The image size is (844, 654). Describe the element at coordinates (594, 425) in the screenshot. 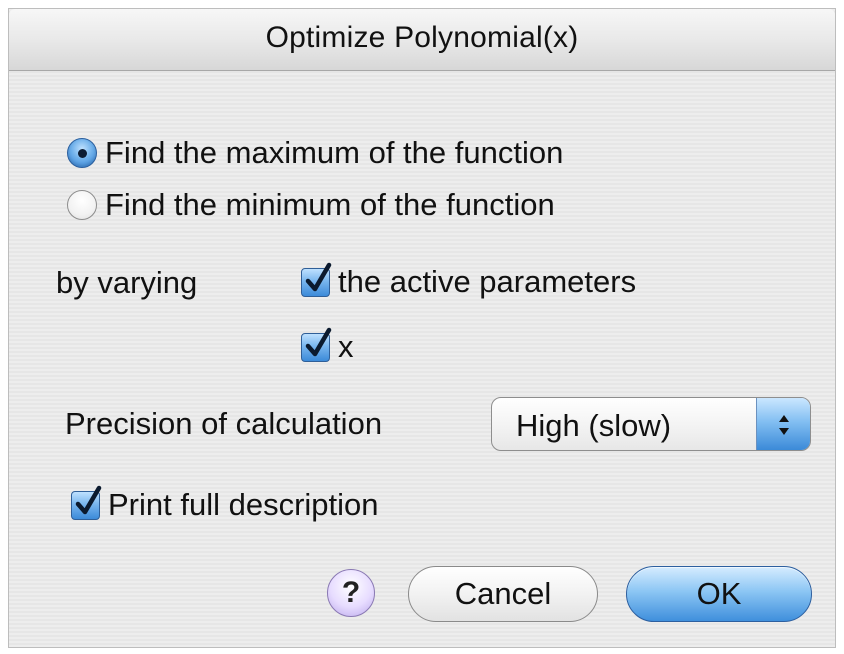

I see `precision-value: High (slow)` at that location.